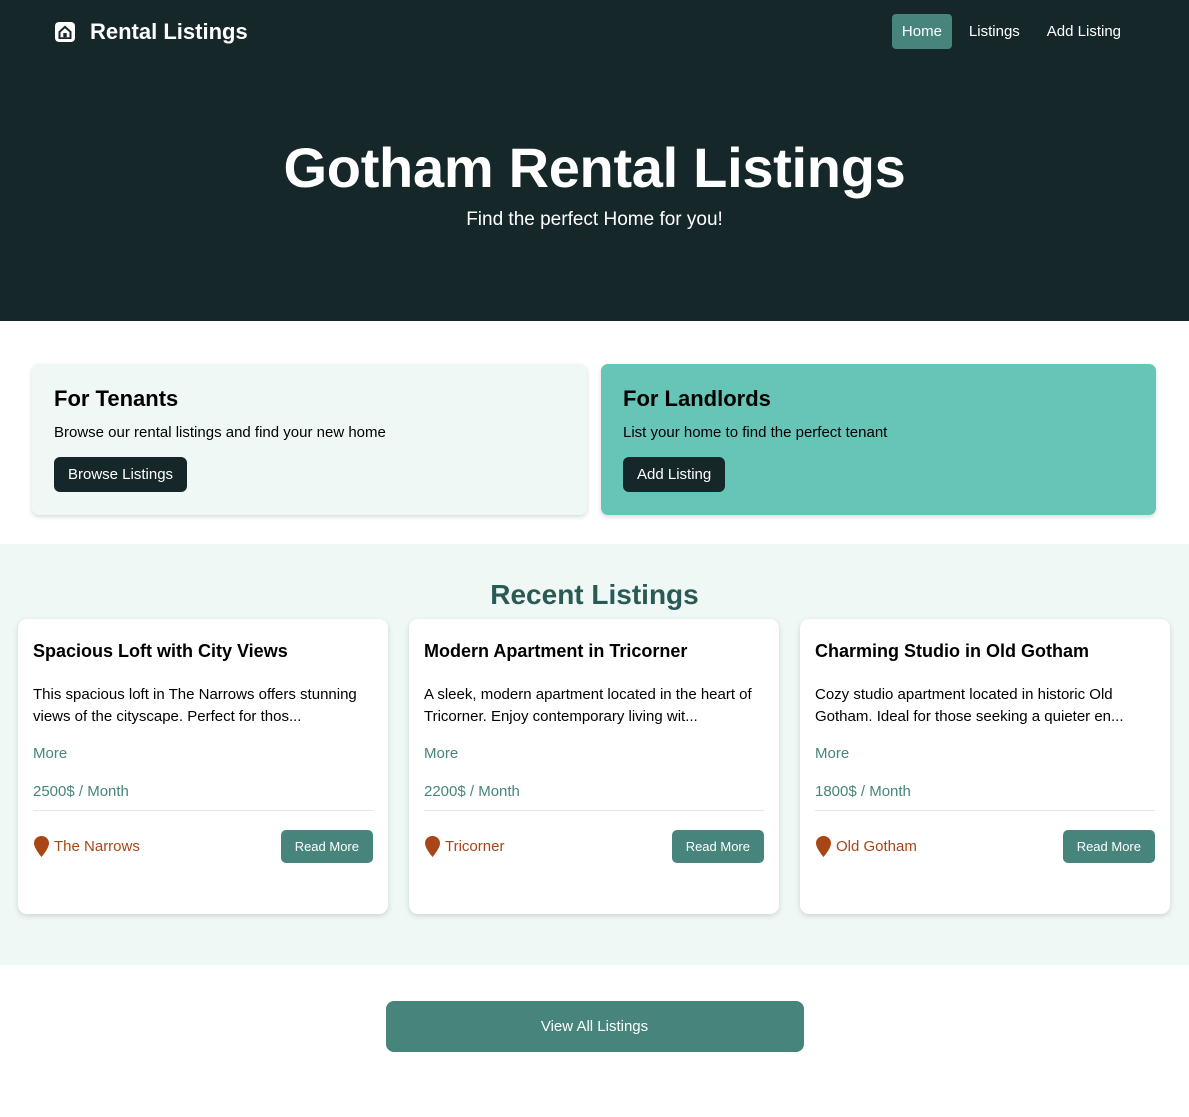  I want to click on nav-home: Home, so click(921, 31).